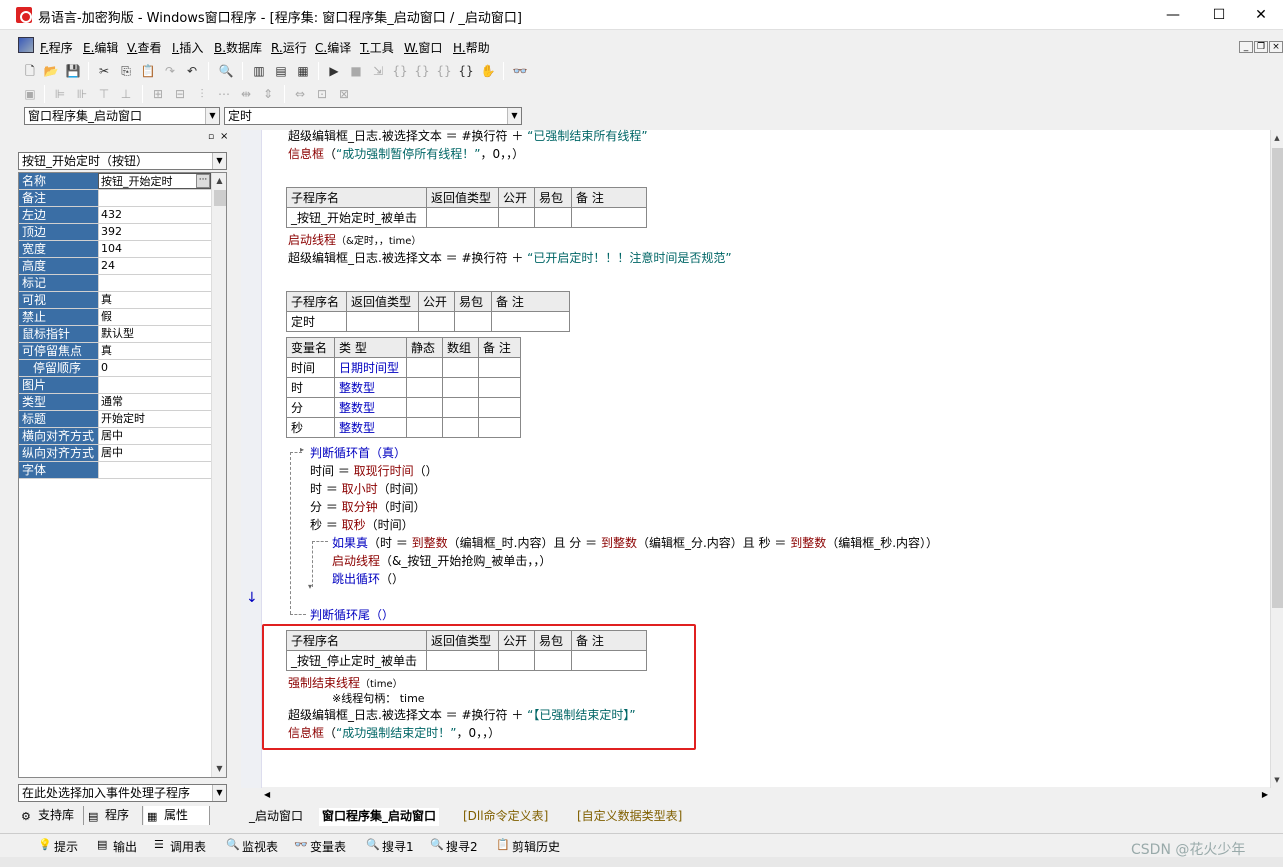 The height and width of the screenshot is (867, 1283). Describe the element at coordinates (30, 71) in the screenshot. I see `new-file-icon: 🗋` at that location.